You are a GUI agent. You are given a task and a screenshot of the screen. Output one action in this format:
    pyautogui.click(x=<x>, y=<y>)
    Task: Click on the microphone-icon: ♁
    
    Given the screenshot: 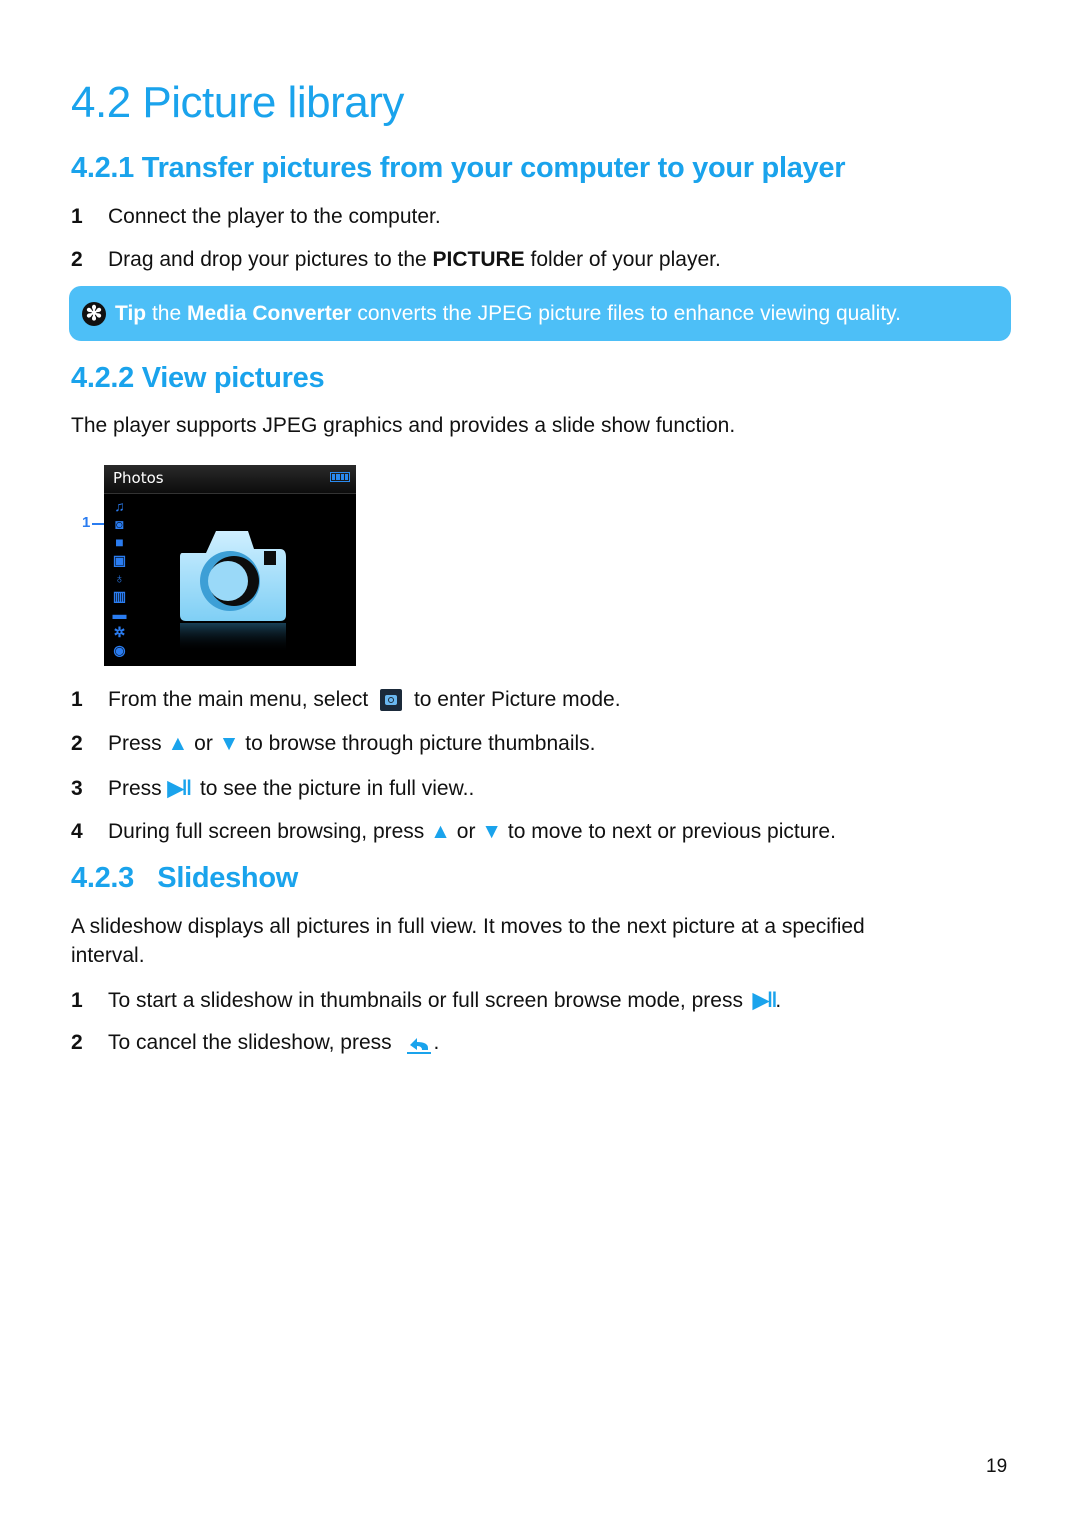 What is the action you would take?
    pyautogui.click(x=119, y=578)
    